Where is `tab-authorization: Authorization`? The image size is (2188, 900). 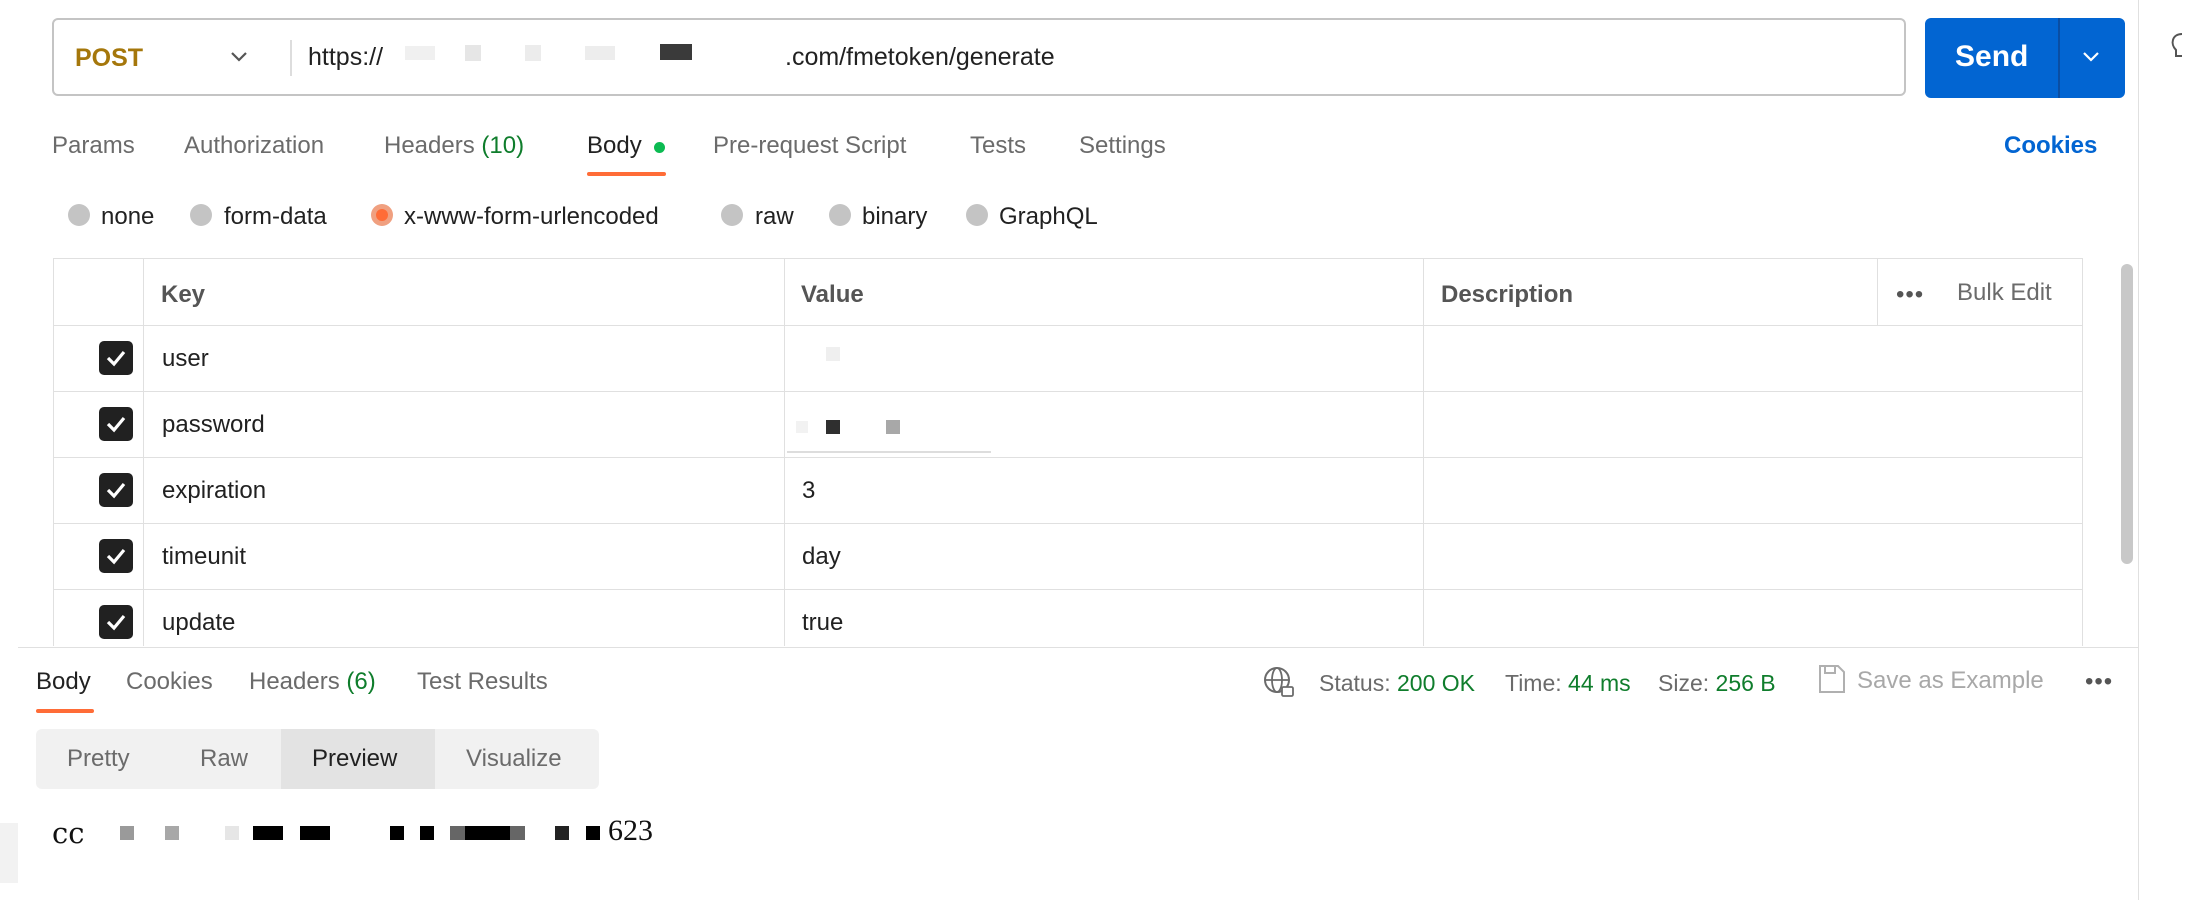
tab-authorization: Authorization is located at coordinates (254, 146).